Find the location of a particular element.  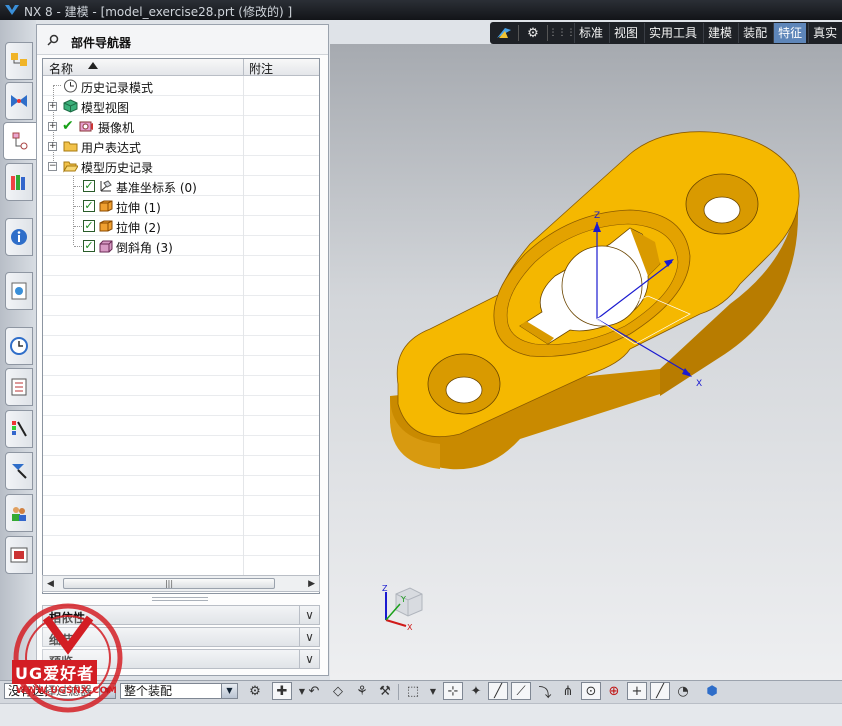

panel-splitter is located at coordinates (180, 599).